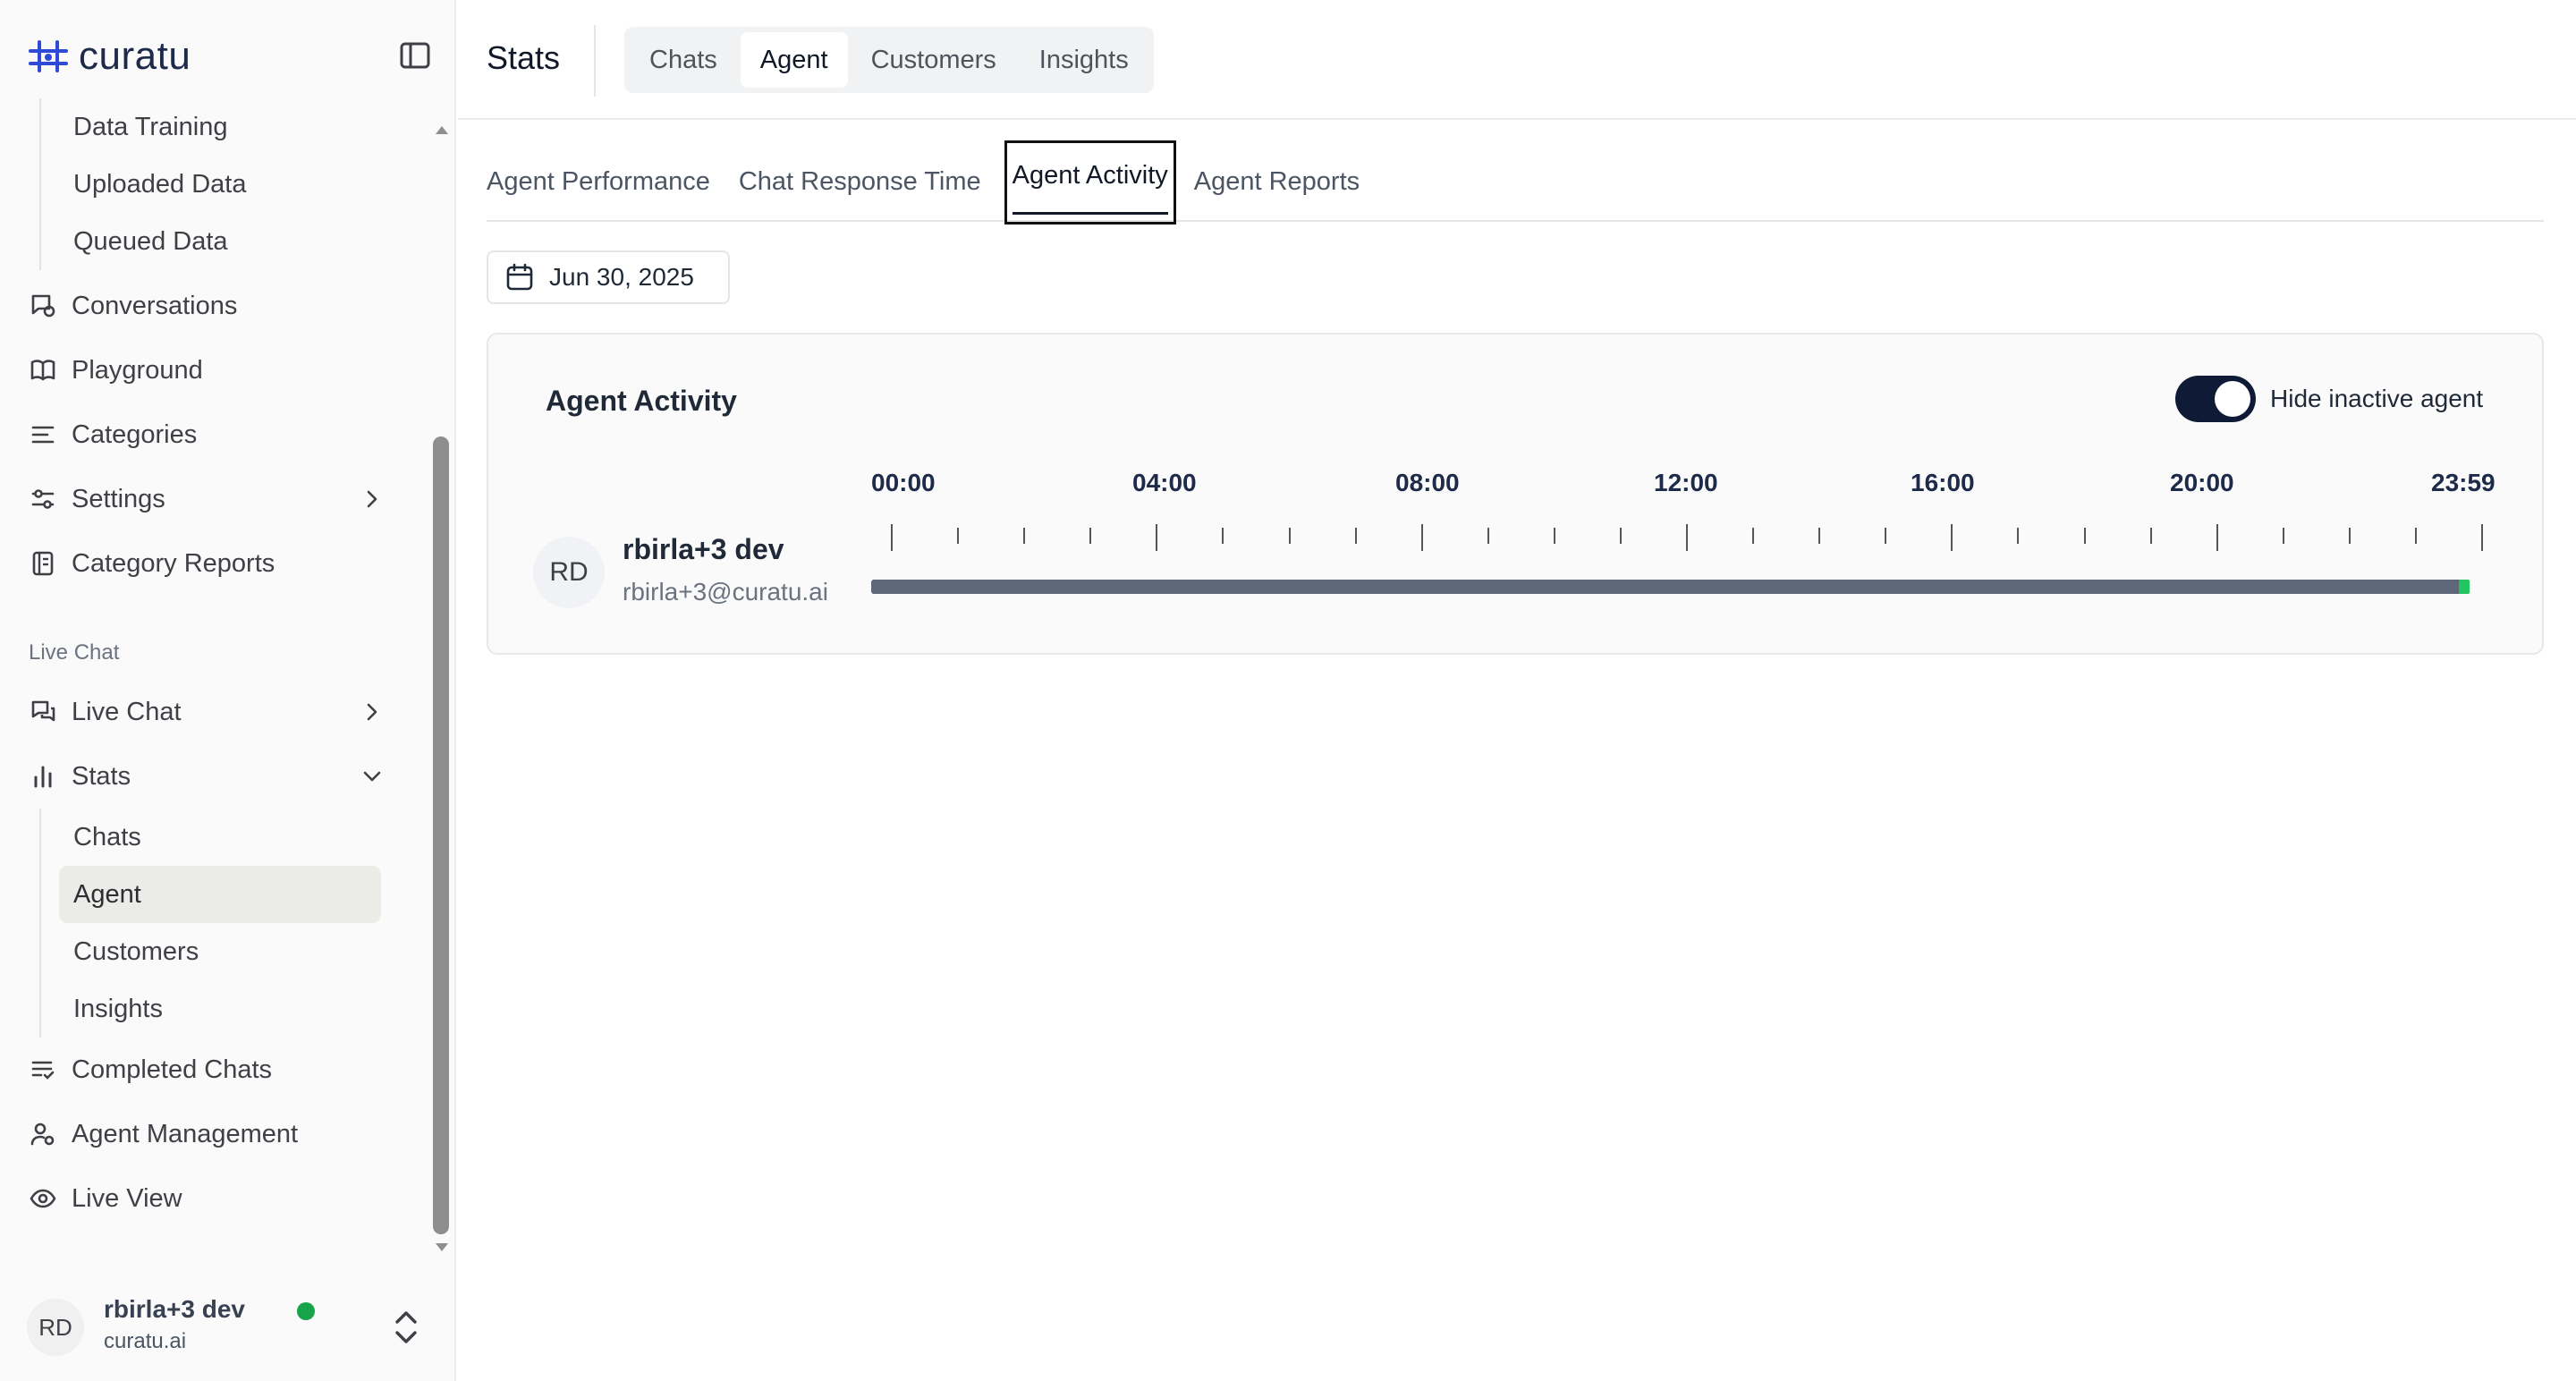  I want to click on sidebar-item-stats-customers: Customers, so click(230, 951).